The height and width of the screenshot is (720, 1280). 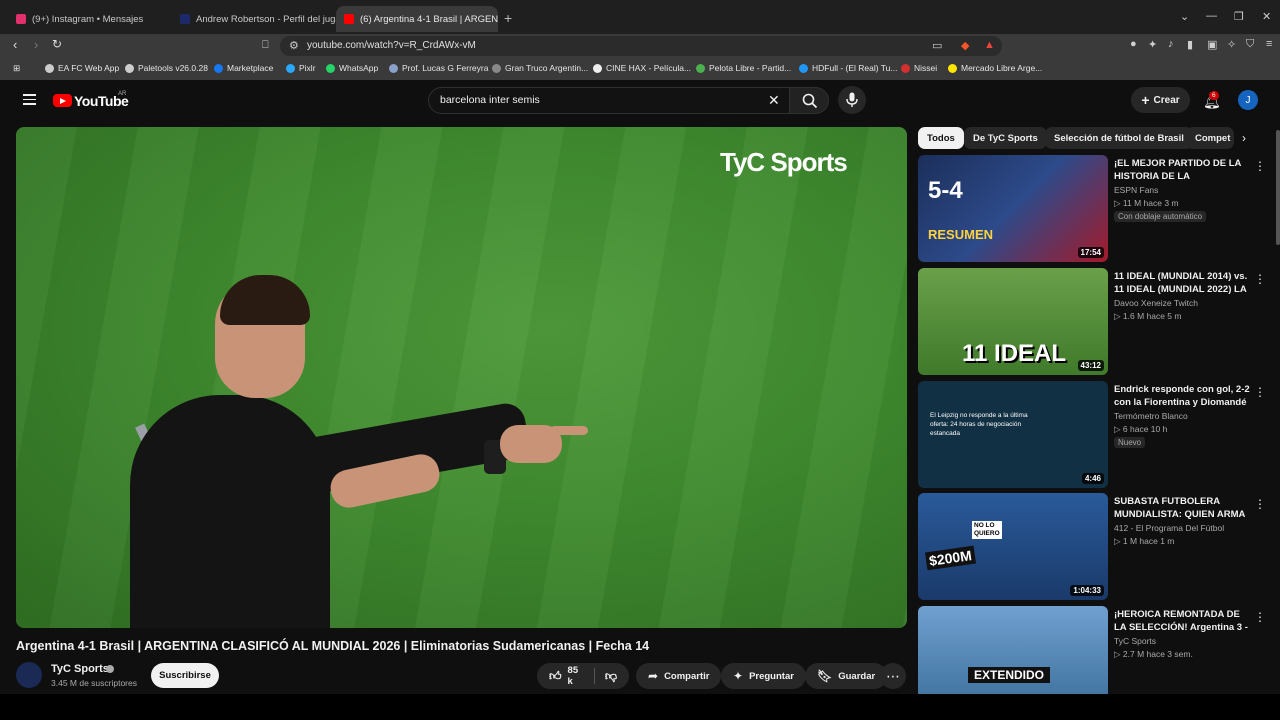 What do you see at coordinates (846, 676) in the screenshot?
I see `save-button: 🔖︎ Guardar` at bounding box center [846, 676].